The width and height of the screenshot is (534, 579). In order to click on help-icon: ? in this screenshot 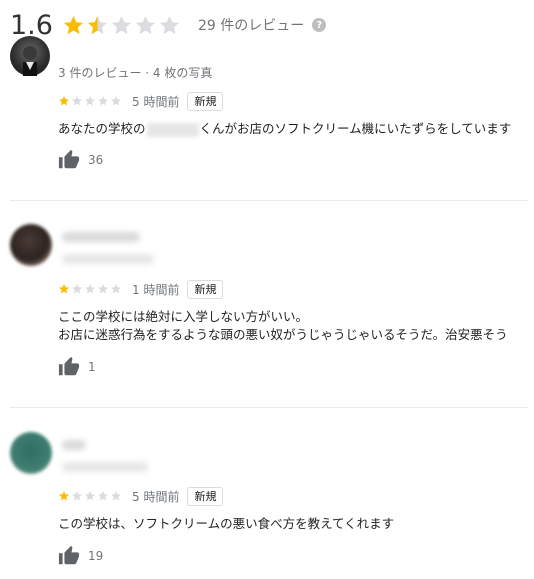, I will do `click(319, 25)`.